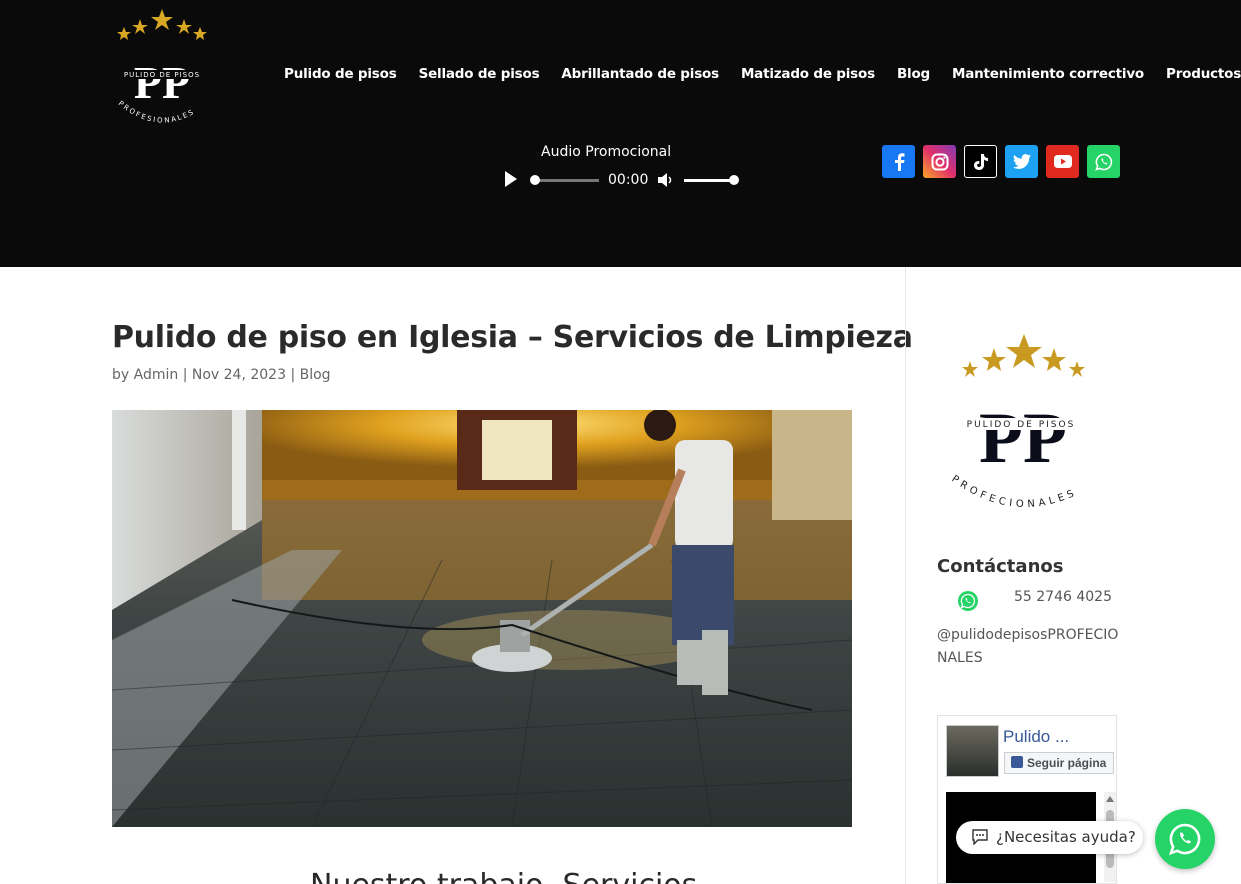 The height and width of the screenshot is (884, 1241). I want to click on author-link: Admin, so click(156, 375).